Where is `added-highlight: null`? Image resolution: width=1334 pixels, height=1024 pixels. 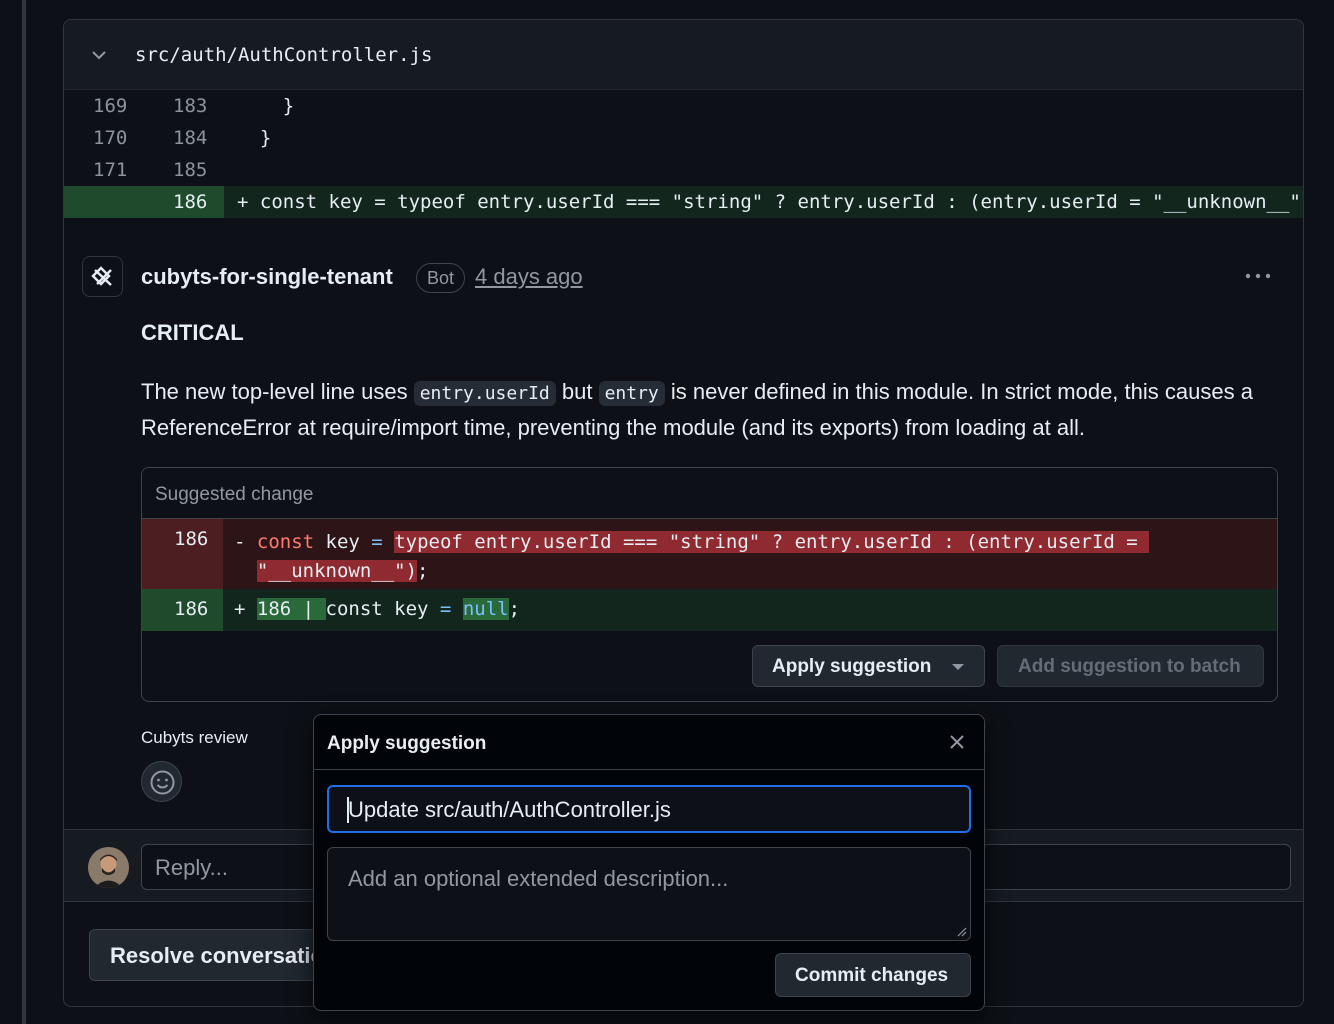
added-highlight: null is located at coordinates (485, 609).